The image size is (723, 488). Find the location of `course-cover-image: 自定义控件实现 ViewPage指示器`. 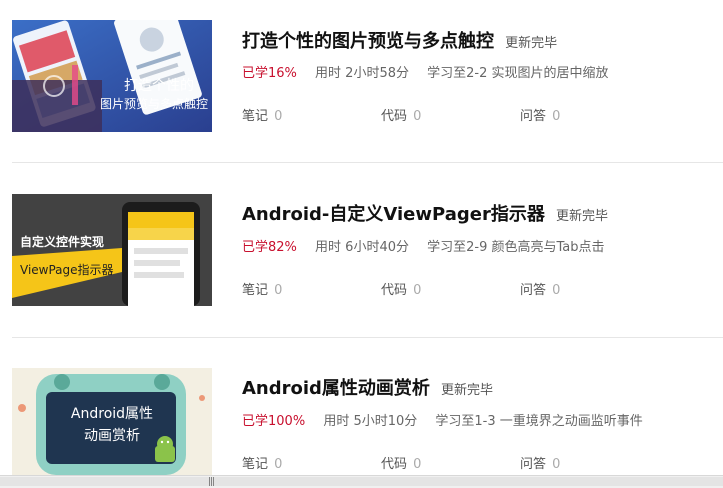

course-cover-image: 自定义控件实现 ViewPage指示器 is located at coordinates (112, 250).